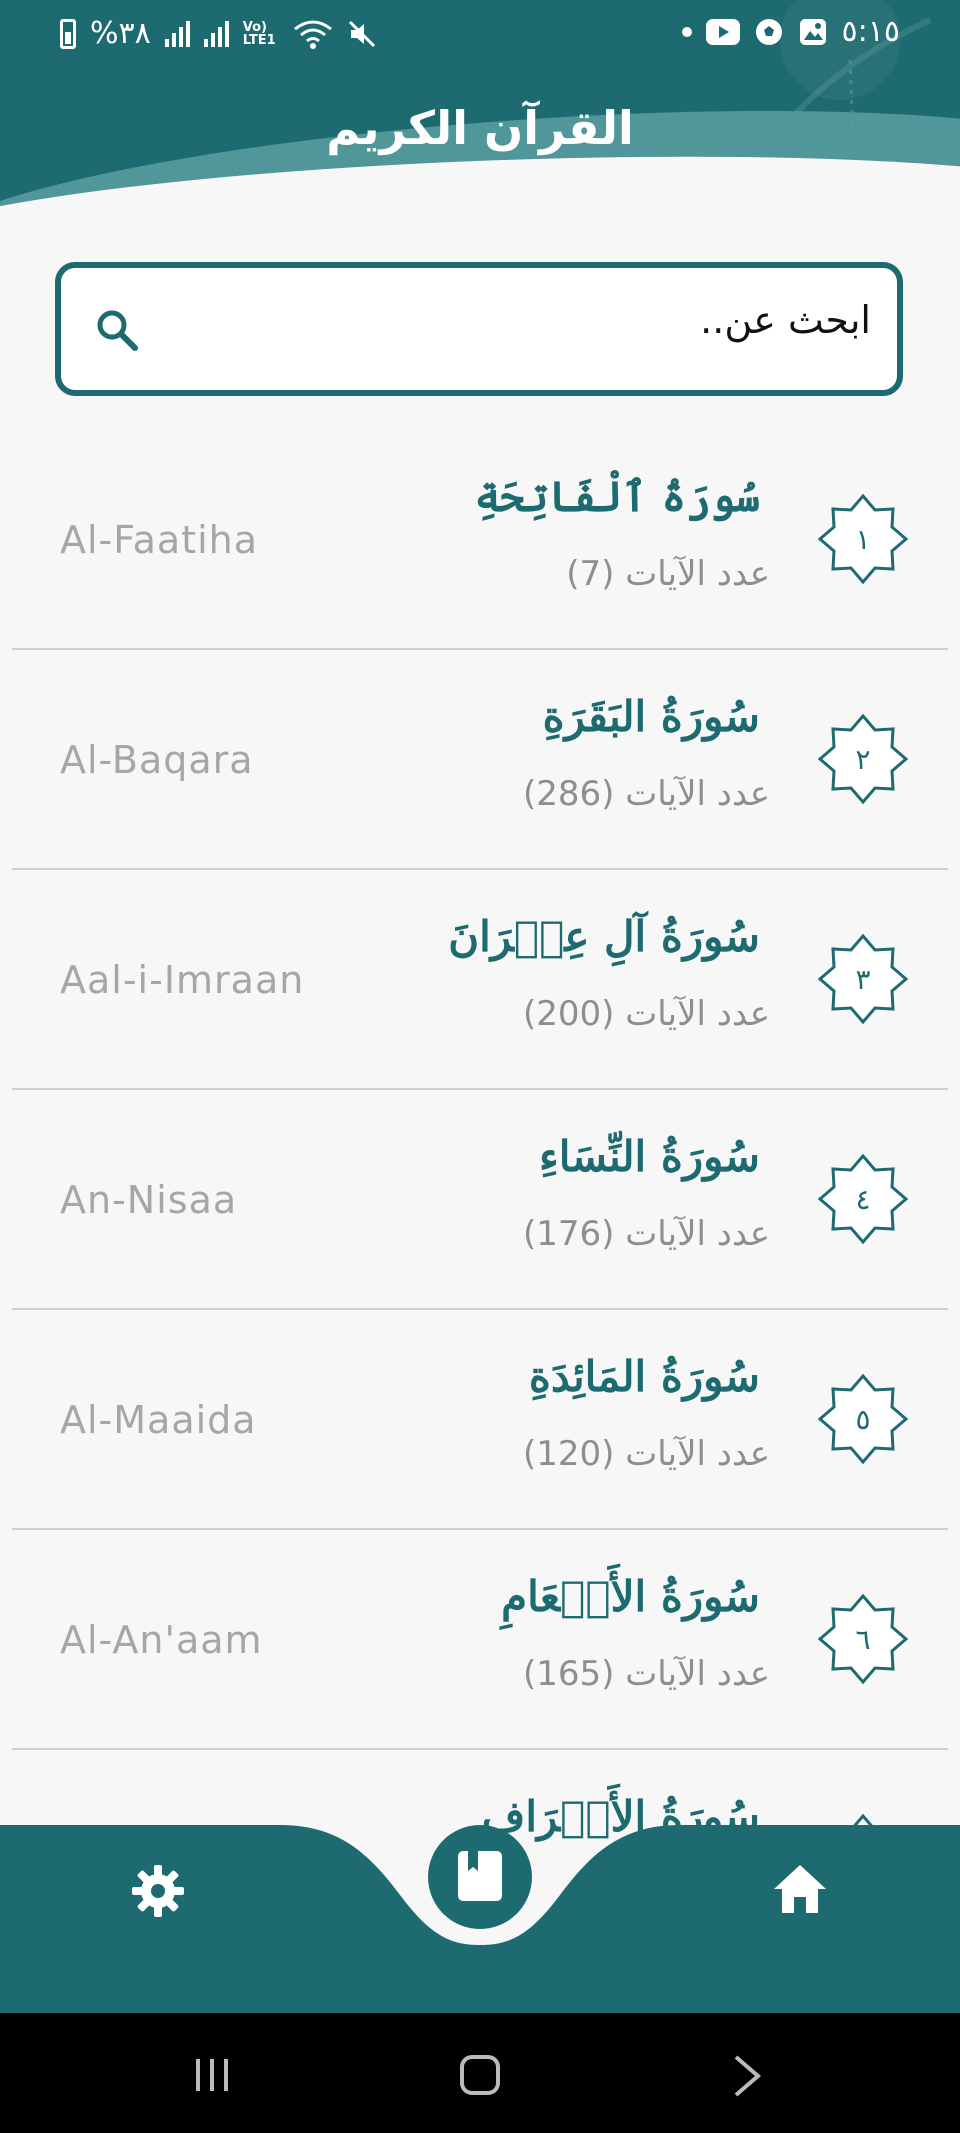 The width and height of the screenshot is (960, 2133). Describe the element at coordinates (480, 128) in the screenshot. I see `page-title: القرآن الكريم` at that location.